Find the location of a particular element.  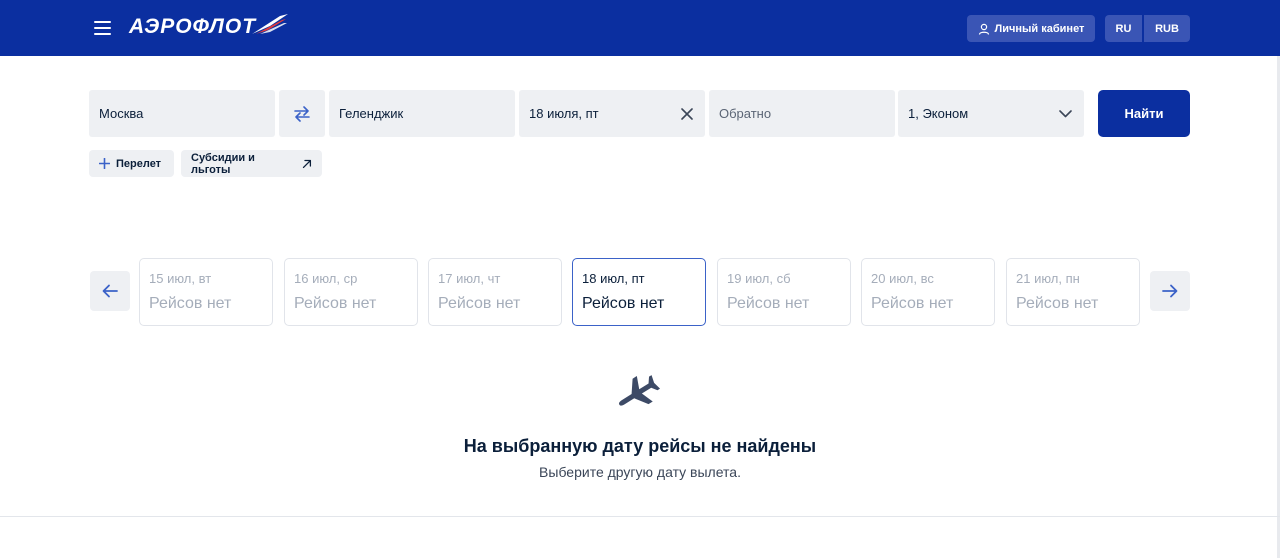

destination-value: Геленджик is located at coordinates (371, 113).